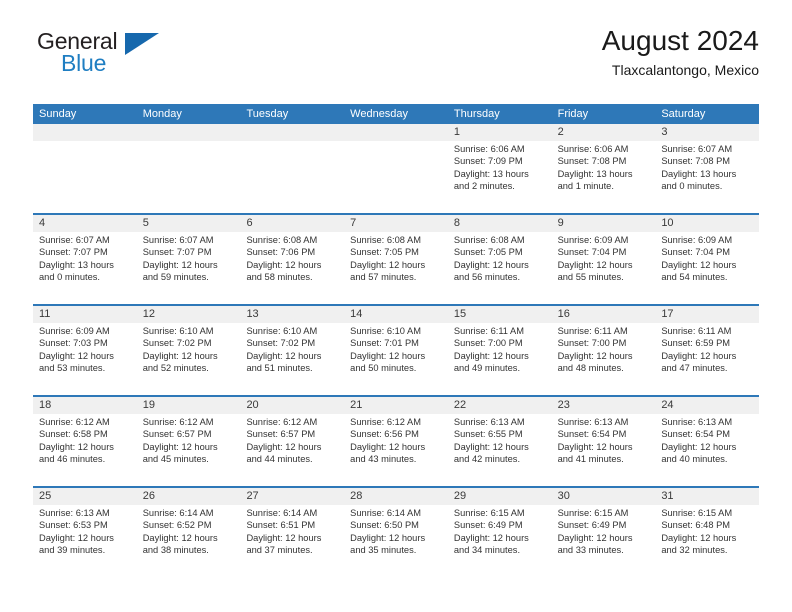 Image resolution: width=792 pixels, height=612 pixels. I want to click on daylight-minutes-text: and 34 minutes., so click(487, 550).